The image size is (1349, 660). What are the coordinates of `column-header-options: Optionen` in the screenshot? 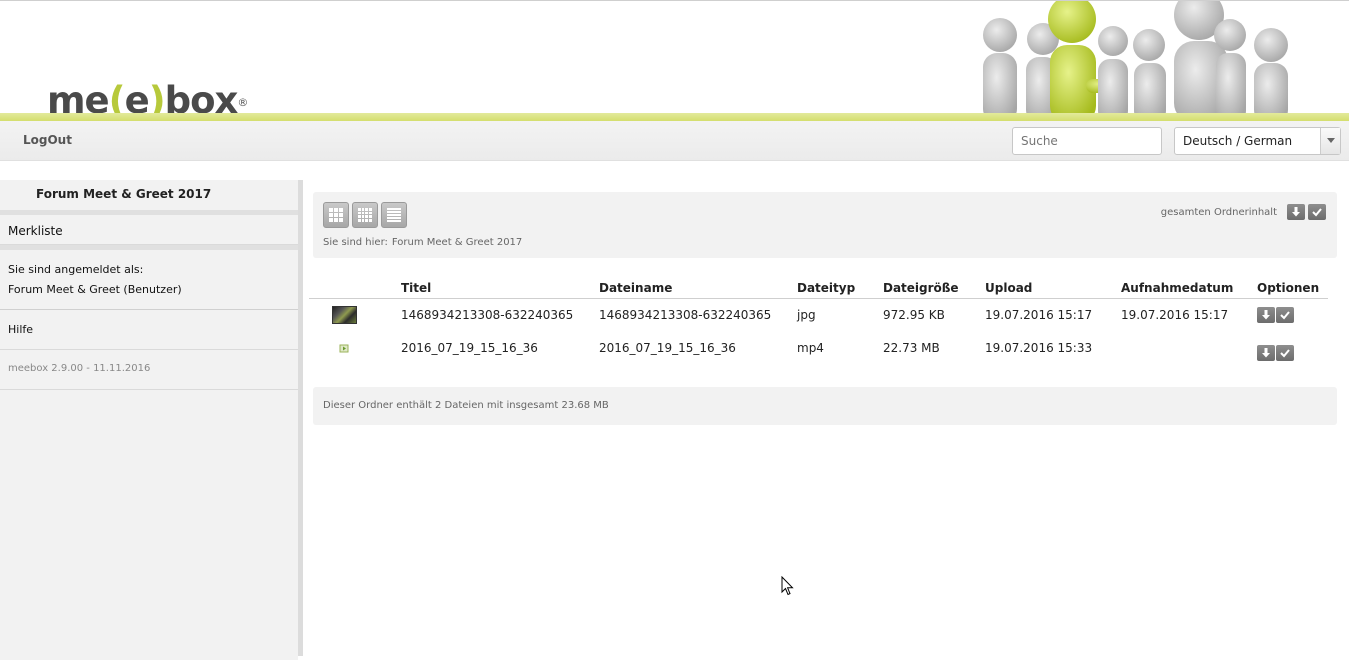 It's located at (1292, 288).